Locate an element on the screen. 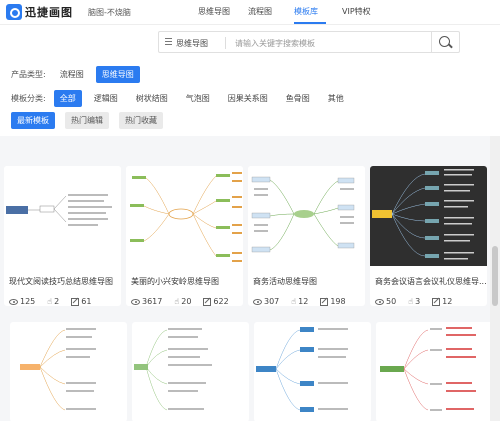 The height and width of the screenshot is (422, 500). nav-vip: VIP特权 is located at coordinates (356, 11).